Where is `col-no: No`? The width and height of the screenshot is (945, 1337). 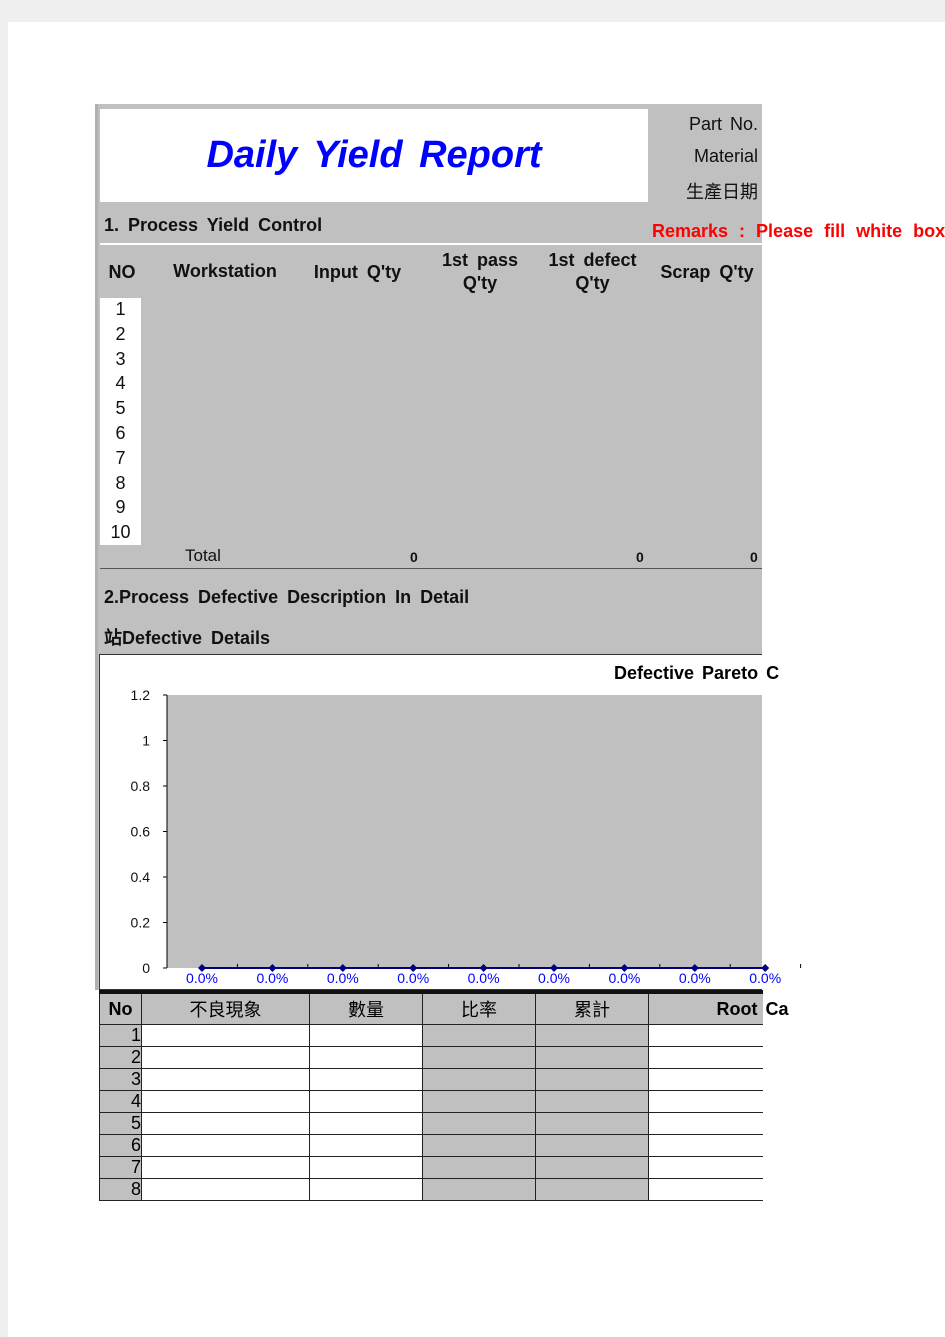
col-no: No is located at coordinates (120, 1007).